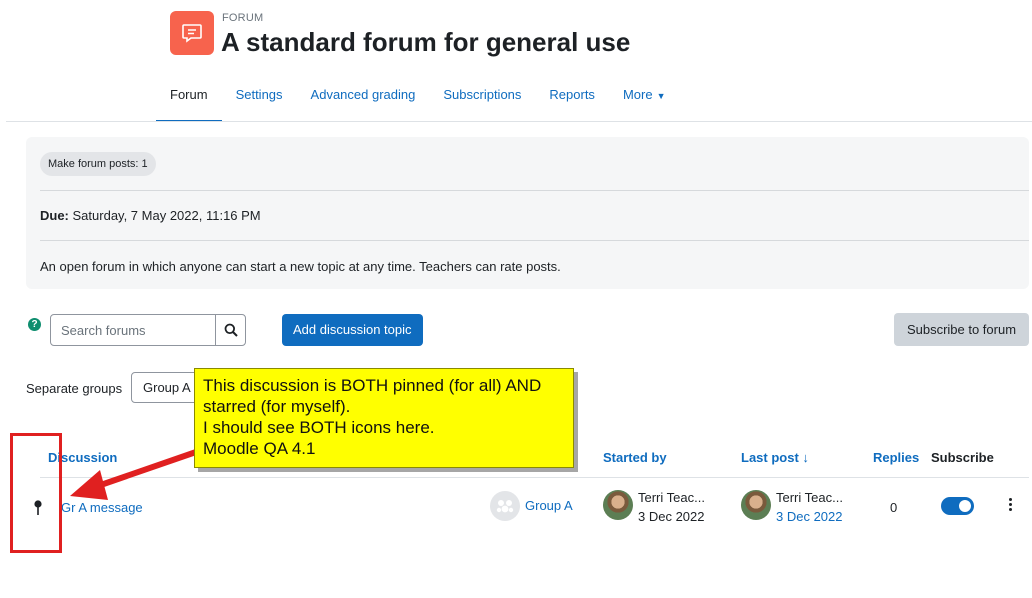 This screenshot has width=1032, height=598. What do you see at coordinates (166, 215) in the screenshot?
I see `due-value: Saturday, 7 May 2022, 11:16 PM` at bounding box center [166, 215].